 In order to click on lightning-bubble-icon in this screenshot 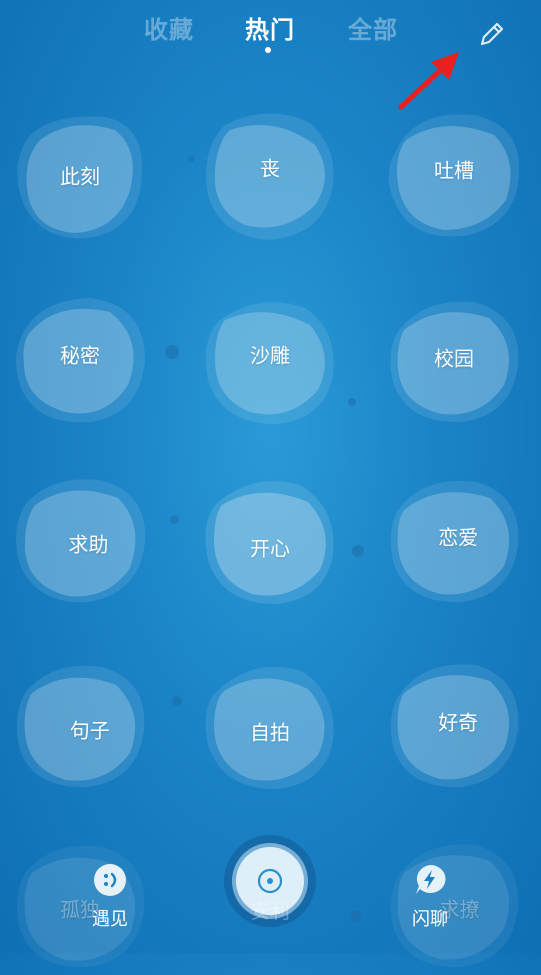, I will do `click(431, 879)`.